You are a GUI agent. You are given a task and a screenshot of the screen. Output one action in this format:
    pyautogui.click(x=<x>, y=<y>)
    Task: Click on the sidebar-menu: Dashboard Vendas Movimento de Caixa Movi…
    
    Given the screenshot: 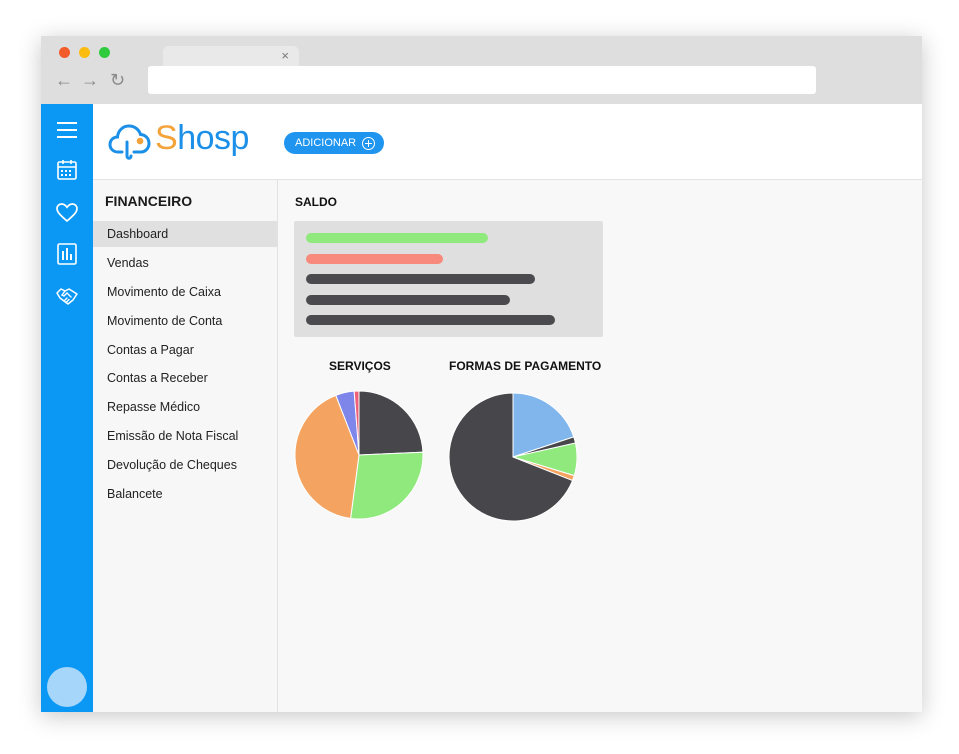 What is the action you would take?
    pyautogui.click(x=185, y=365)
    